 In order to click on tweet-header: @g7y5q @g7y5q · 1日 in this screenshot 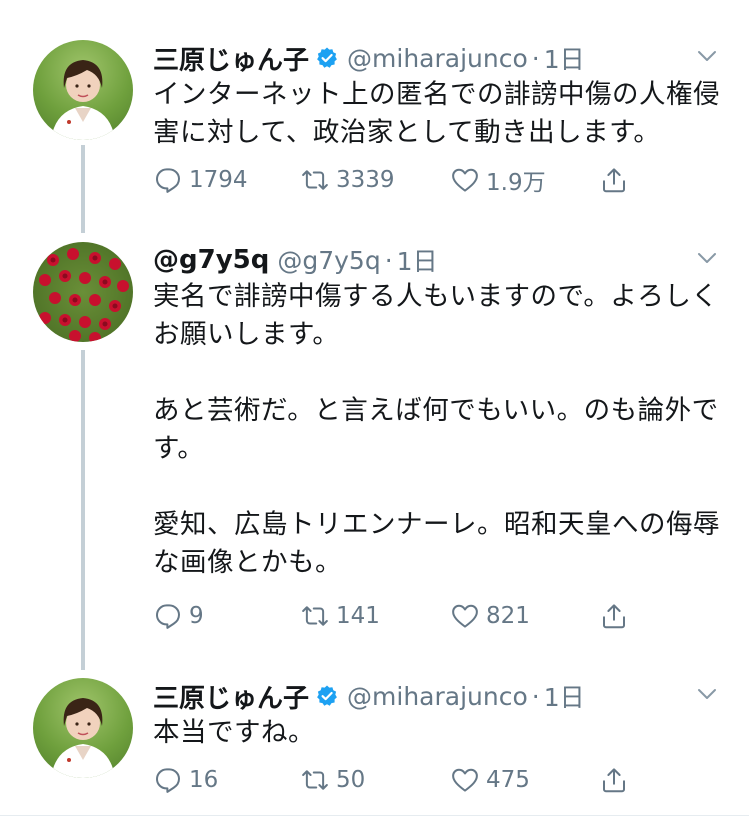, I will do `click(295, 260)`.